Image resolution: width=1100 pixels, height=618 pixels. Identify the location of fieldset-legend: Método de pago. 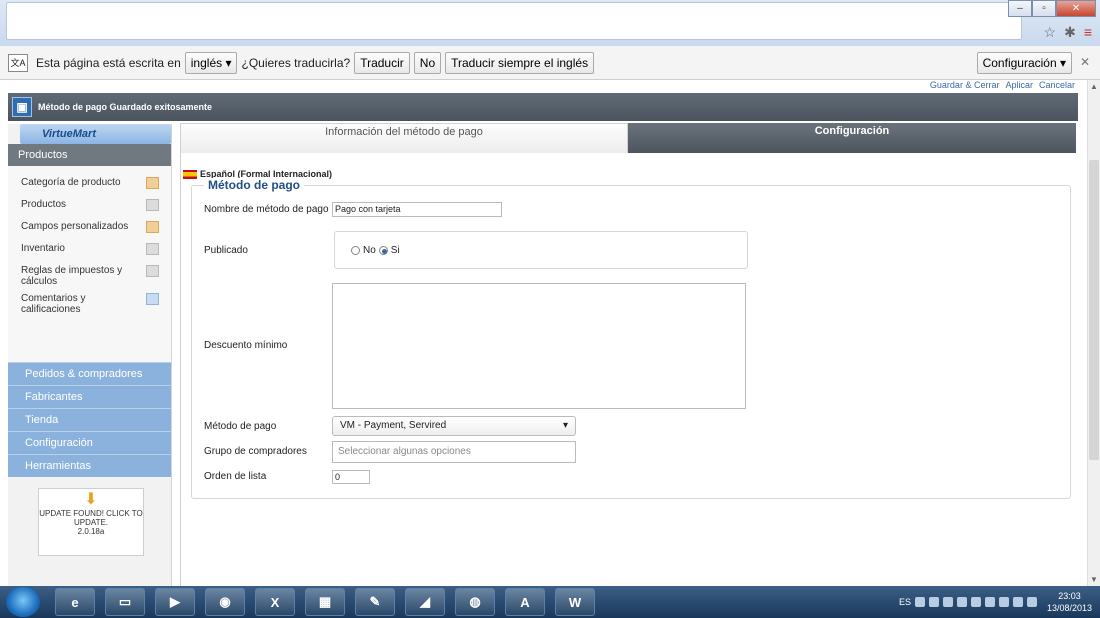
(254, 185).